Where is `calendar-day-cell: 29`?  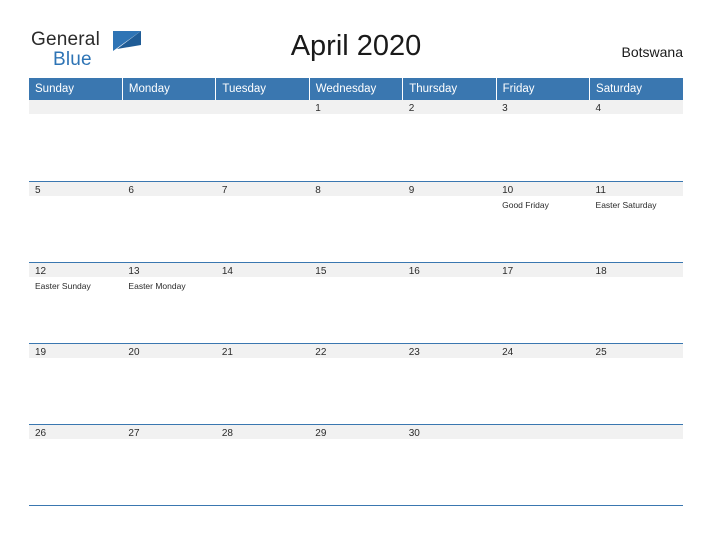
calendar-day-cell: 29 is located at coordinates (356, 465).